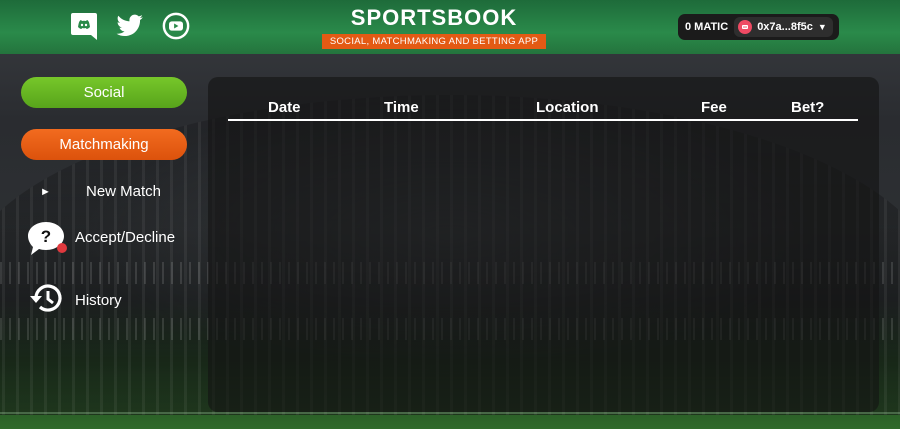 The width and height of the screenshot is (900, 429). I want to click on wallet-balance: 0 MATIC, so click(707, 27).